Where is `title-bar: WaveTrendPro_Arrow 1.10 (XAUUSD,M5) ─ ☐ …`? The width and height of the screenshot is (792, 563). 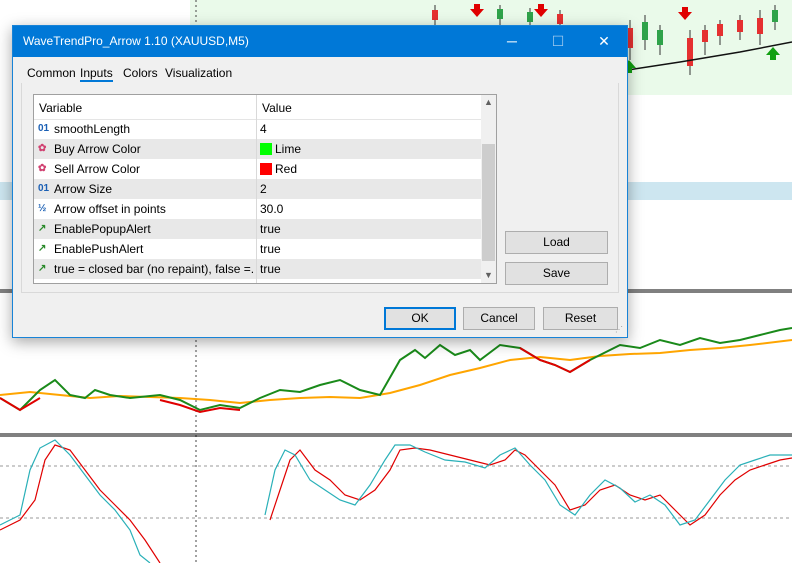
title-bar: WaveTrendPro_Arrow 1.10 (XAUUSD,M5) ─ ☐ … is located at coordinates (320, 41).